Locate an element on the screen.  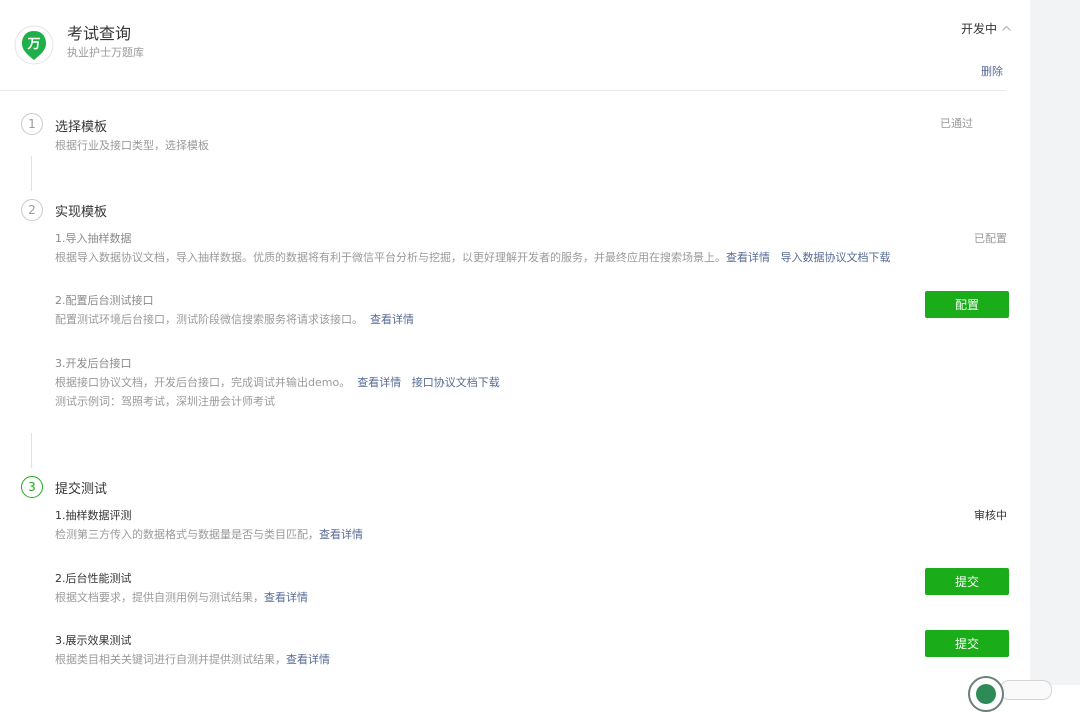
logo-char: 万 is located at coordinates (33, 44).